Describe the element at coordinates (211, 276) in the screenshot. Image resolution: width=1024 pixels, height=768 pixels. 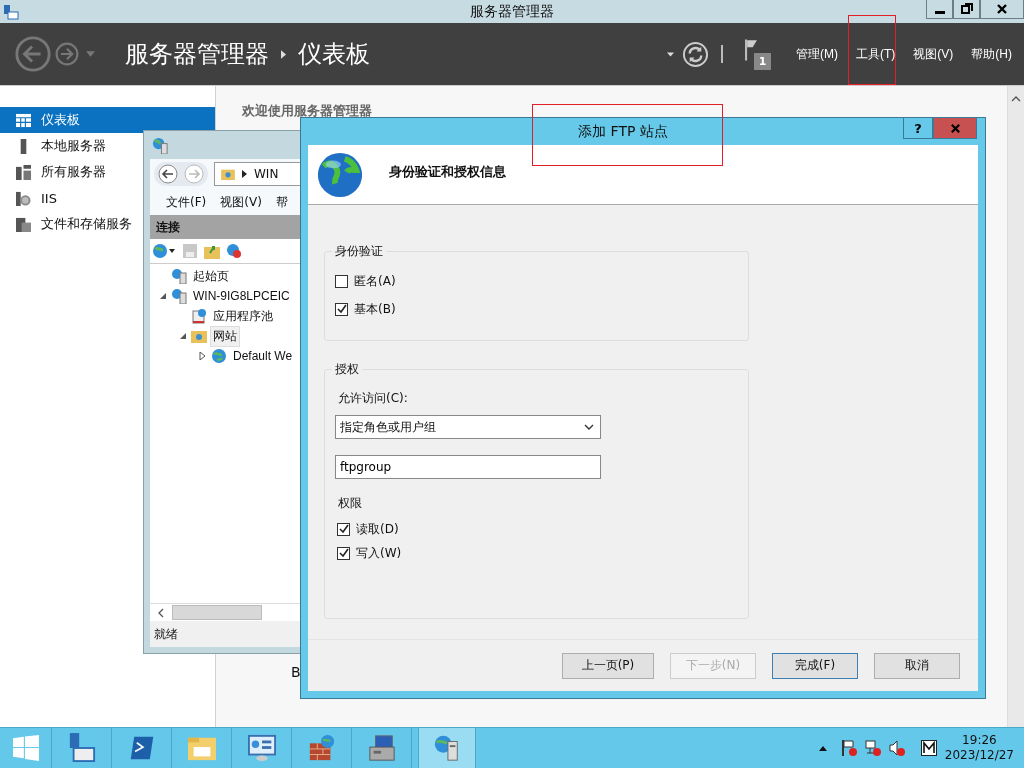
I see `tree-item: 起始页` at that location.